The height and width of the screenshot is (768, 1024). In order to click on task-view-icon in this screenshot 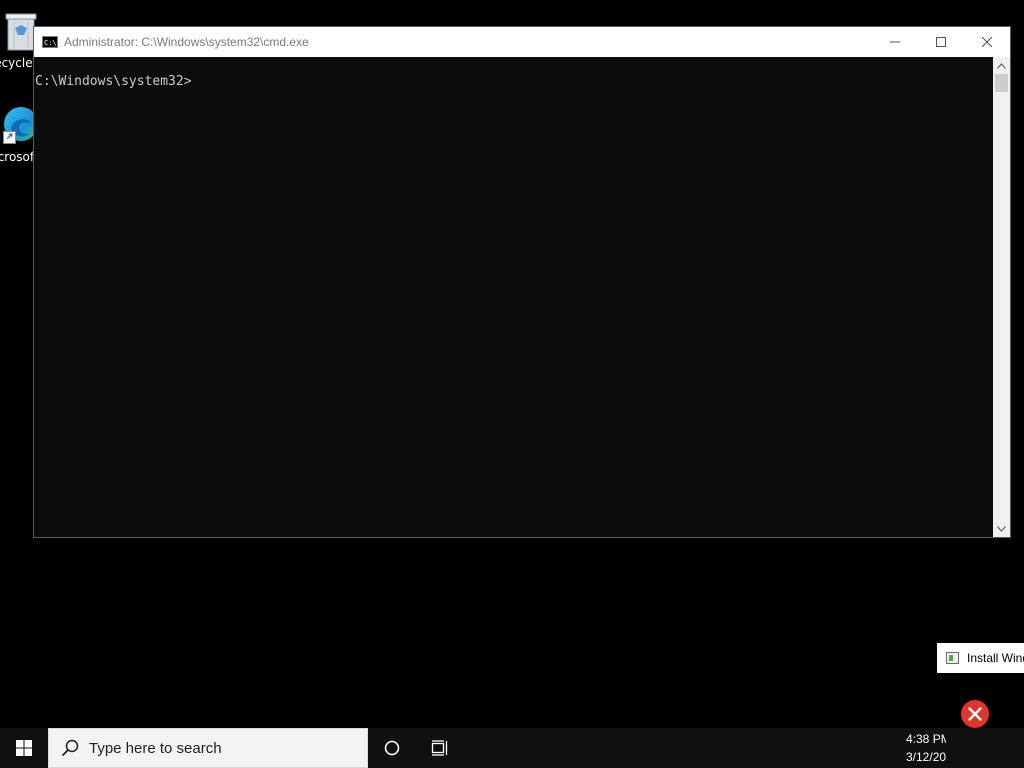, I will do `click(439, 748)`.